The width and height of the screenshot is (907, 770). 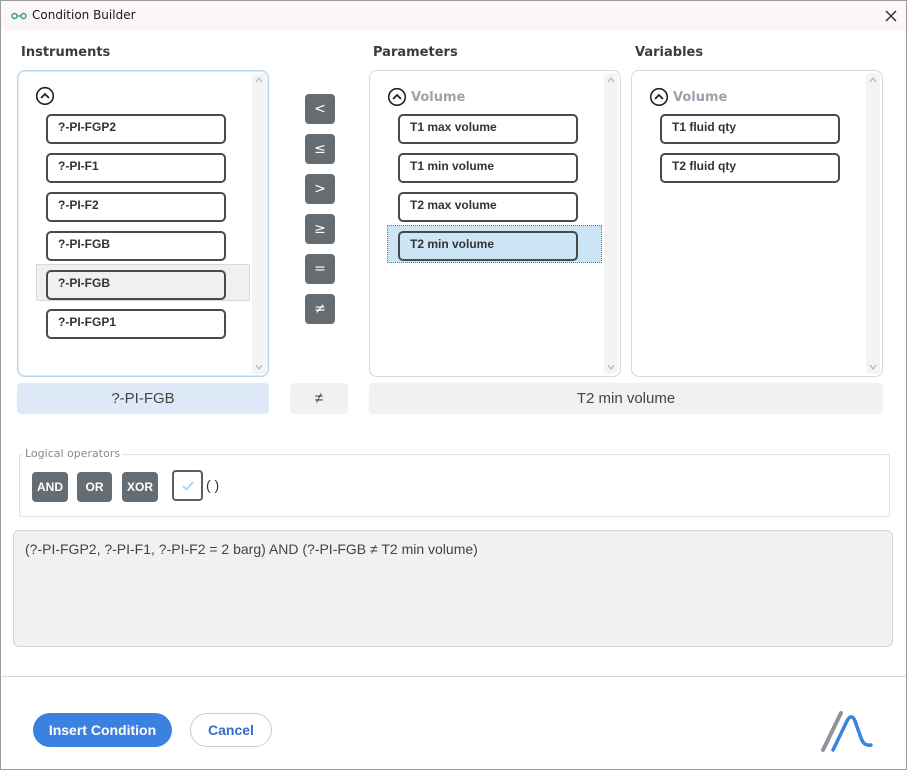 What do you see at coordinates (454, 676) in the screenshot?
I see `footer-divider` at bounding box center [454, 676].